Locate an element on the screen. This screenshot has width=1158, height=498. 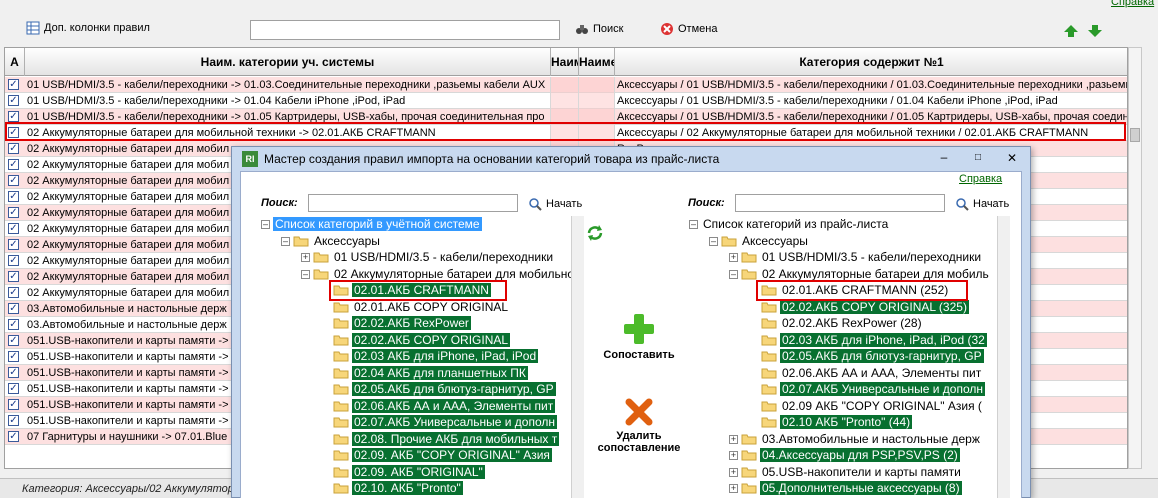
left-tree-scrollbar is located at coordinates (577, 357).